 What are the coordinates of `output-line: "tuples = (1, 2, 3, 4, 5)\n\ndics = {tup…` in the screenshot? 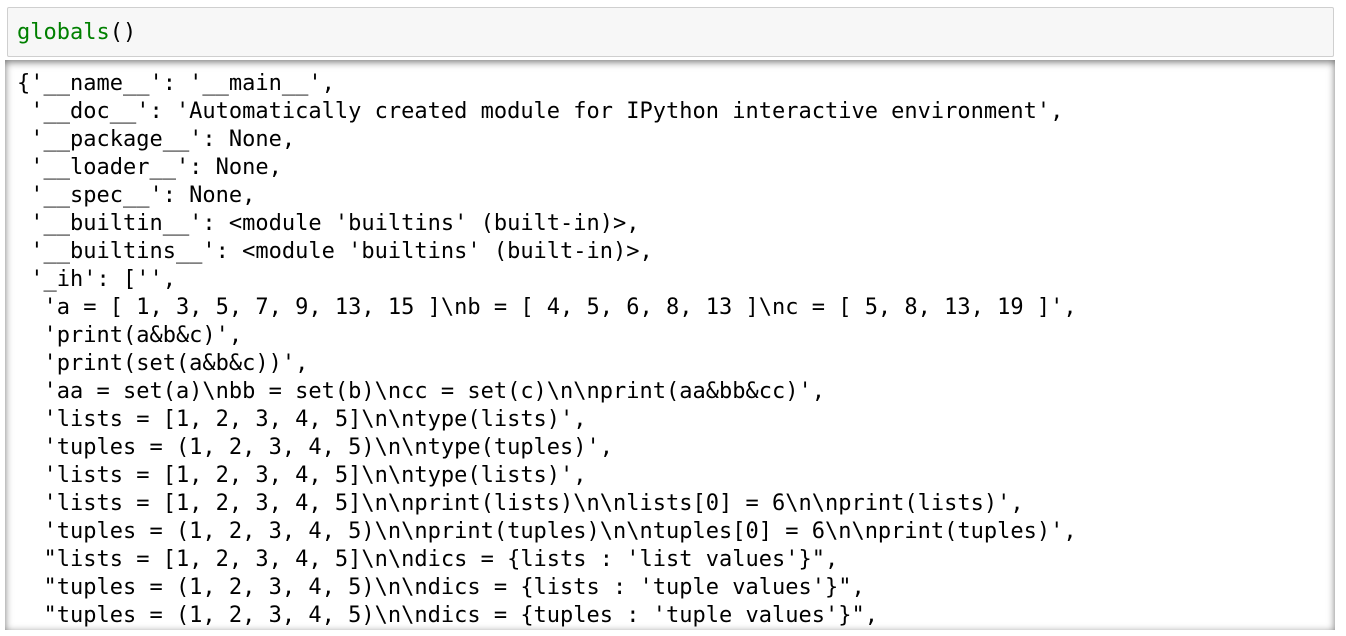 It's located at (447, 615).